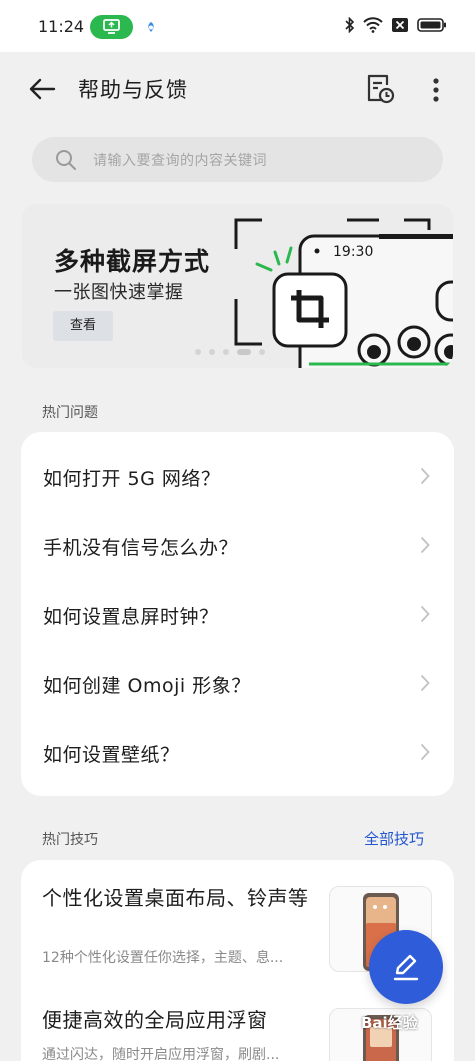 The width and height of the screenshot is (475, 1061). What do you see at coordinates (380, 89) in the screenshot?
I see `feedback-history-icon` at bounding box center [380, 89].